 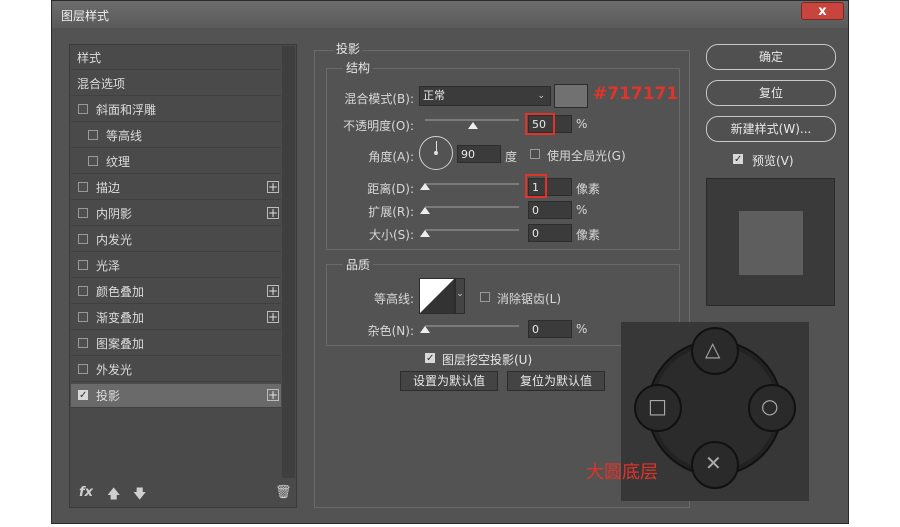 What do you see at coordinates (713, 463) in the screenshot?
I see `cross-icon: ✕` at bounding box center [713, 463].